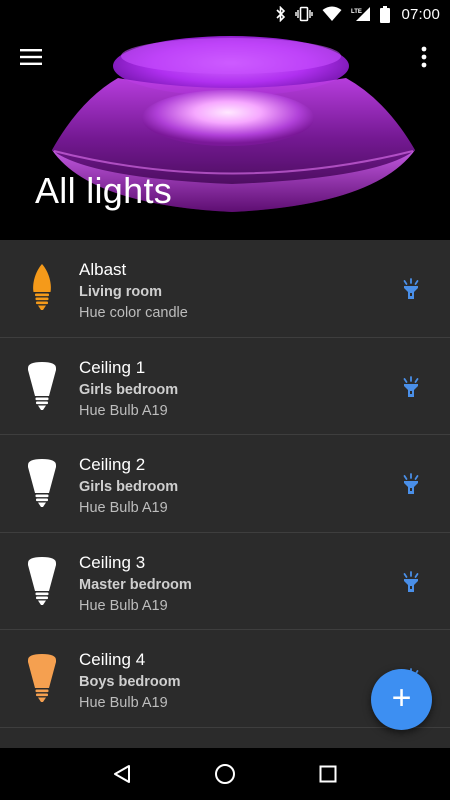  What do you see at coordinates (356, 12) in the screenshot?
I see `lte-label: LTE` at bounding box center [356, 12].